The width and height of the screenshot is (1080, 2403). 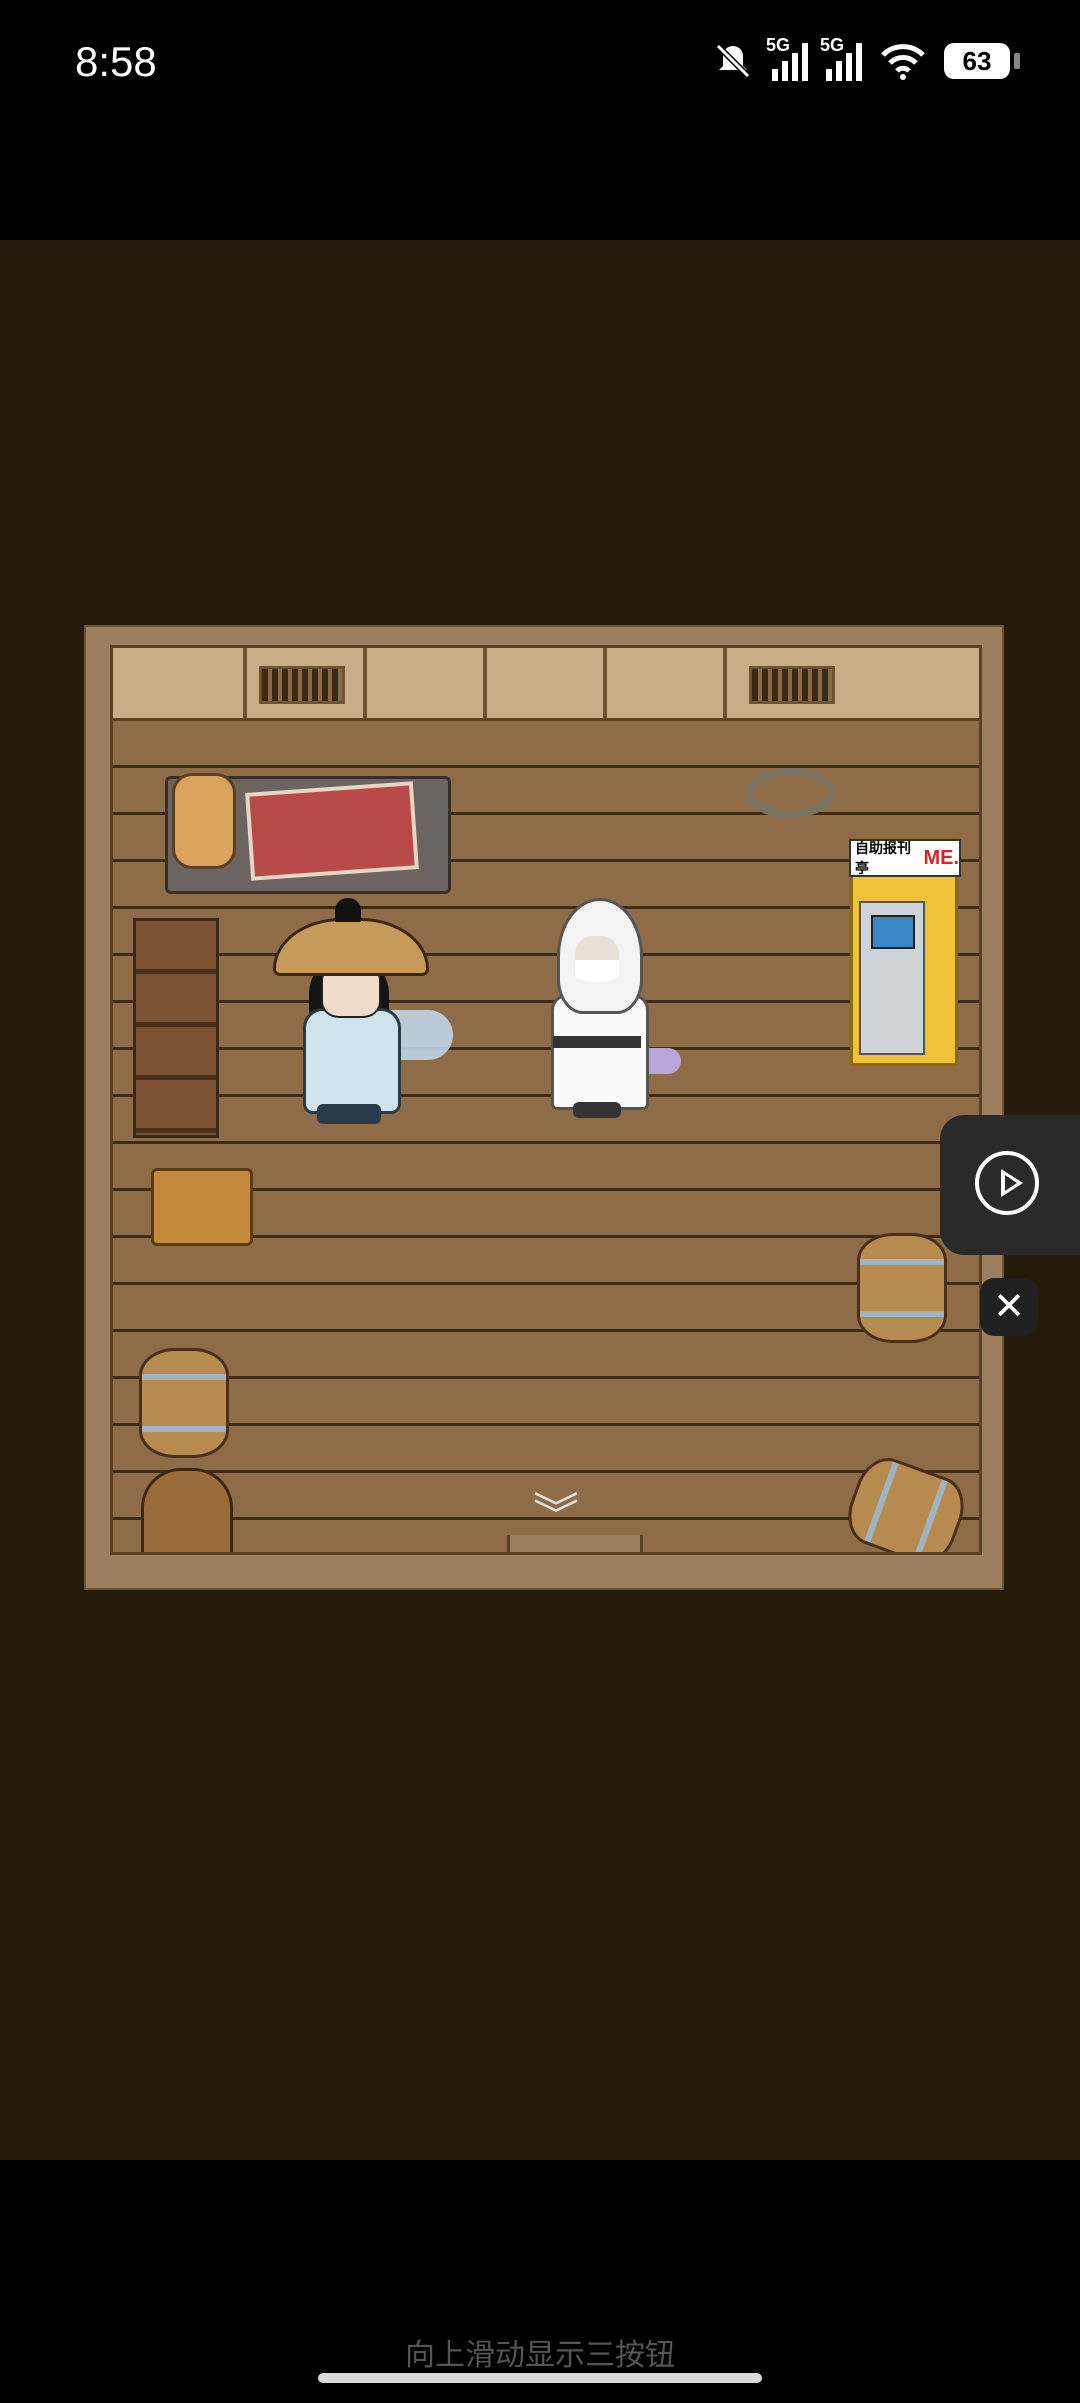 I want to click on coffin-chest, so click(x=187, y=1510).